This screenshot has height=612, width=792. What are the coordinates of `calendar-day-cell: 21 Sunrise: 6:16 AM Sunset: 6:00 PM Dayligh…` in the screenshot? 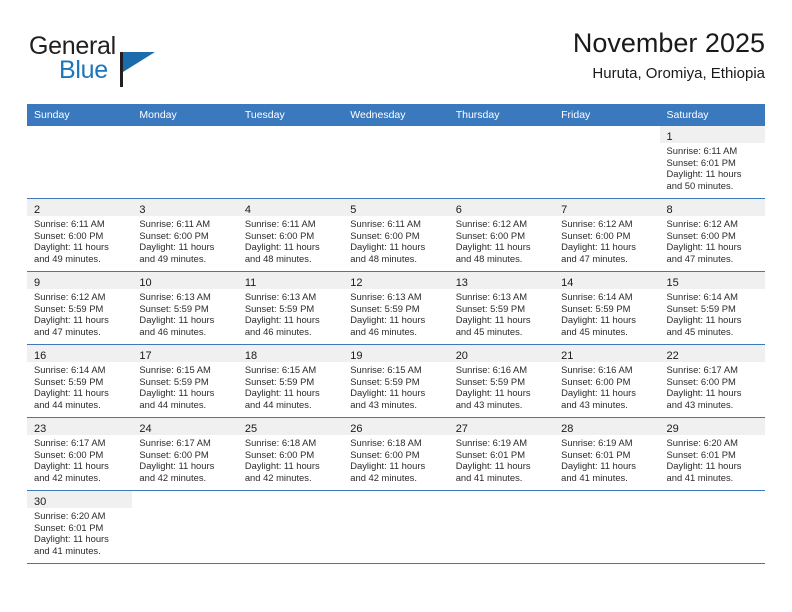 It's located at (607, 381).